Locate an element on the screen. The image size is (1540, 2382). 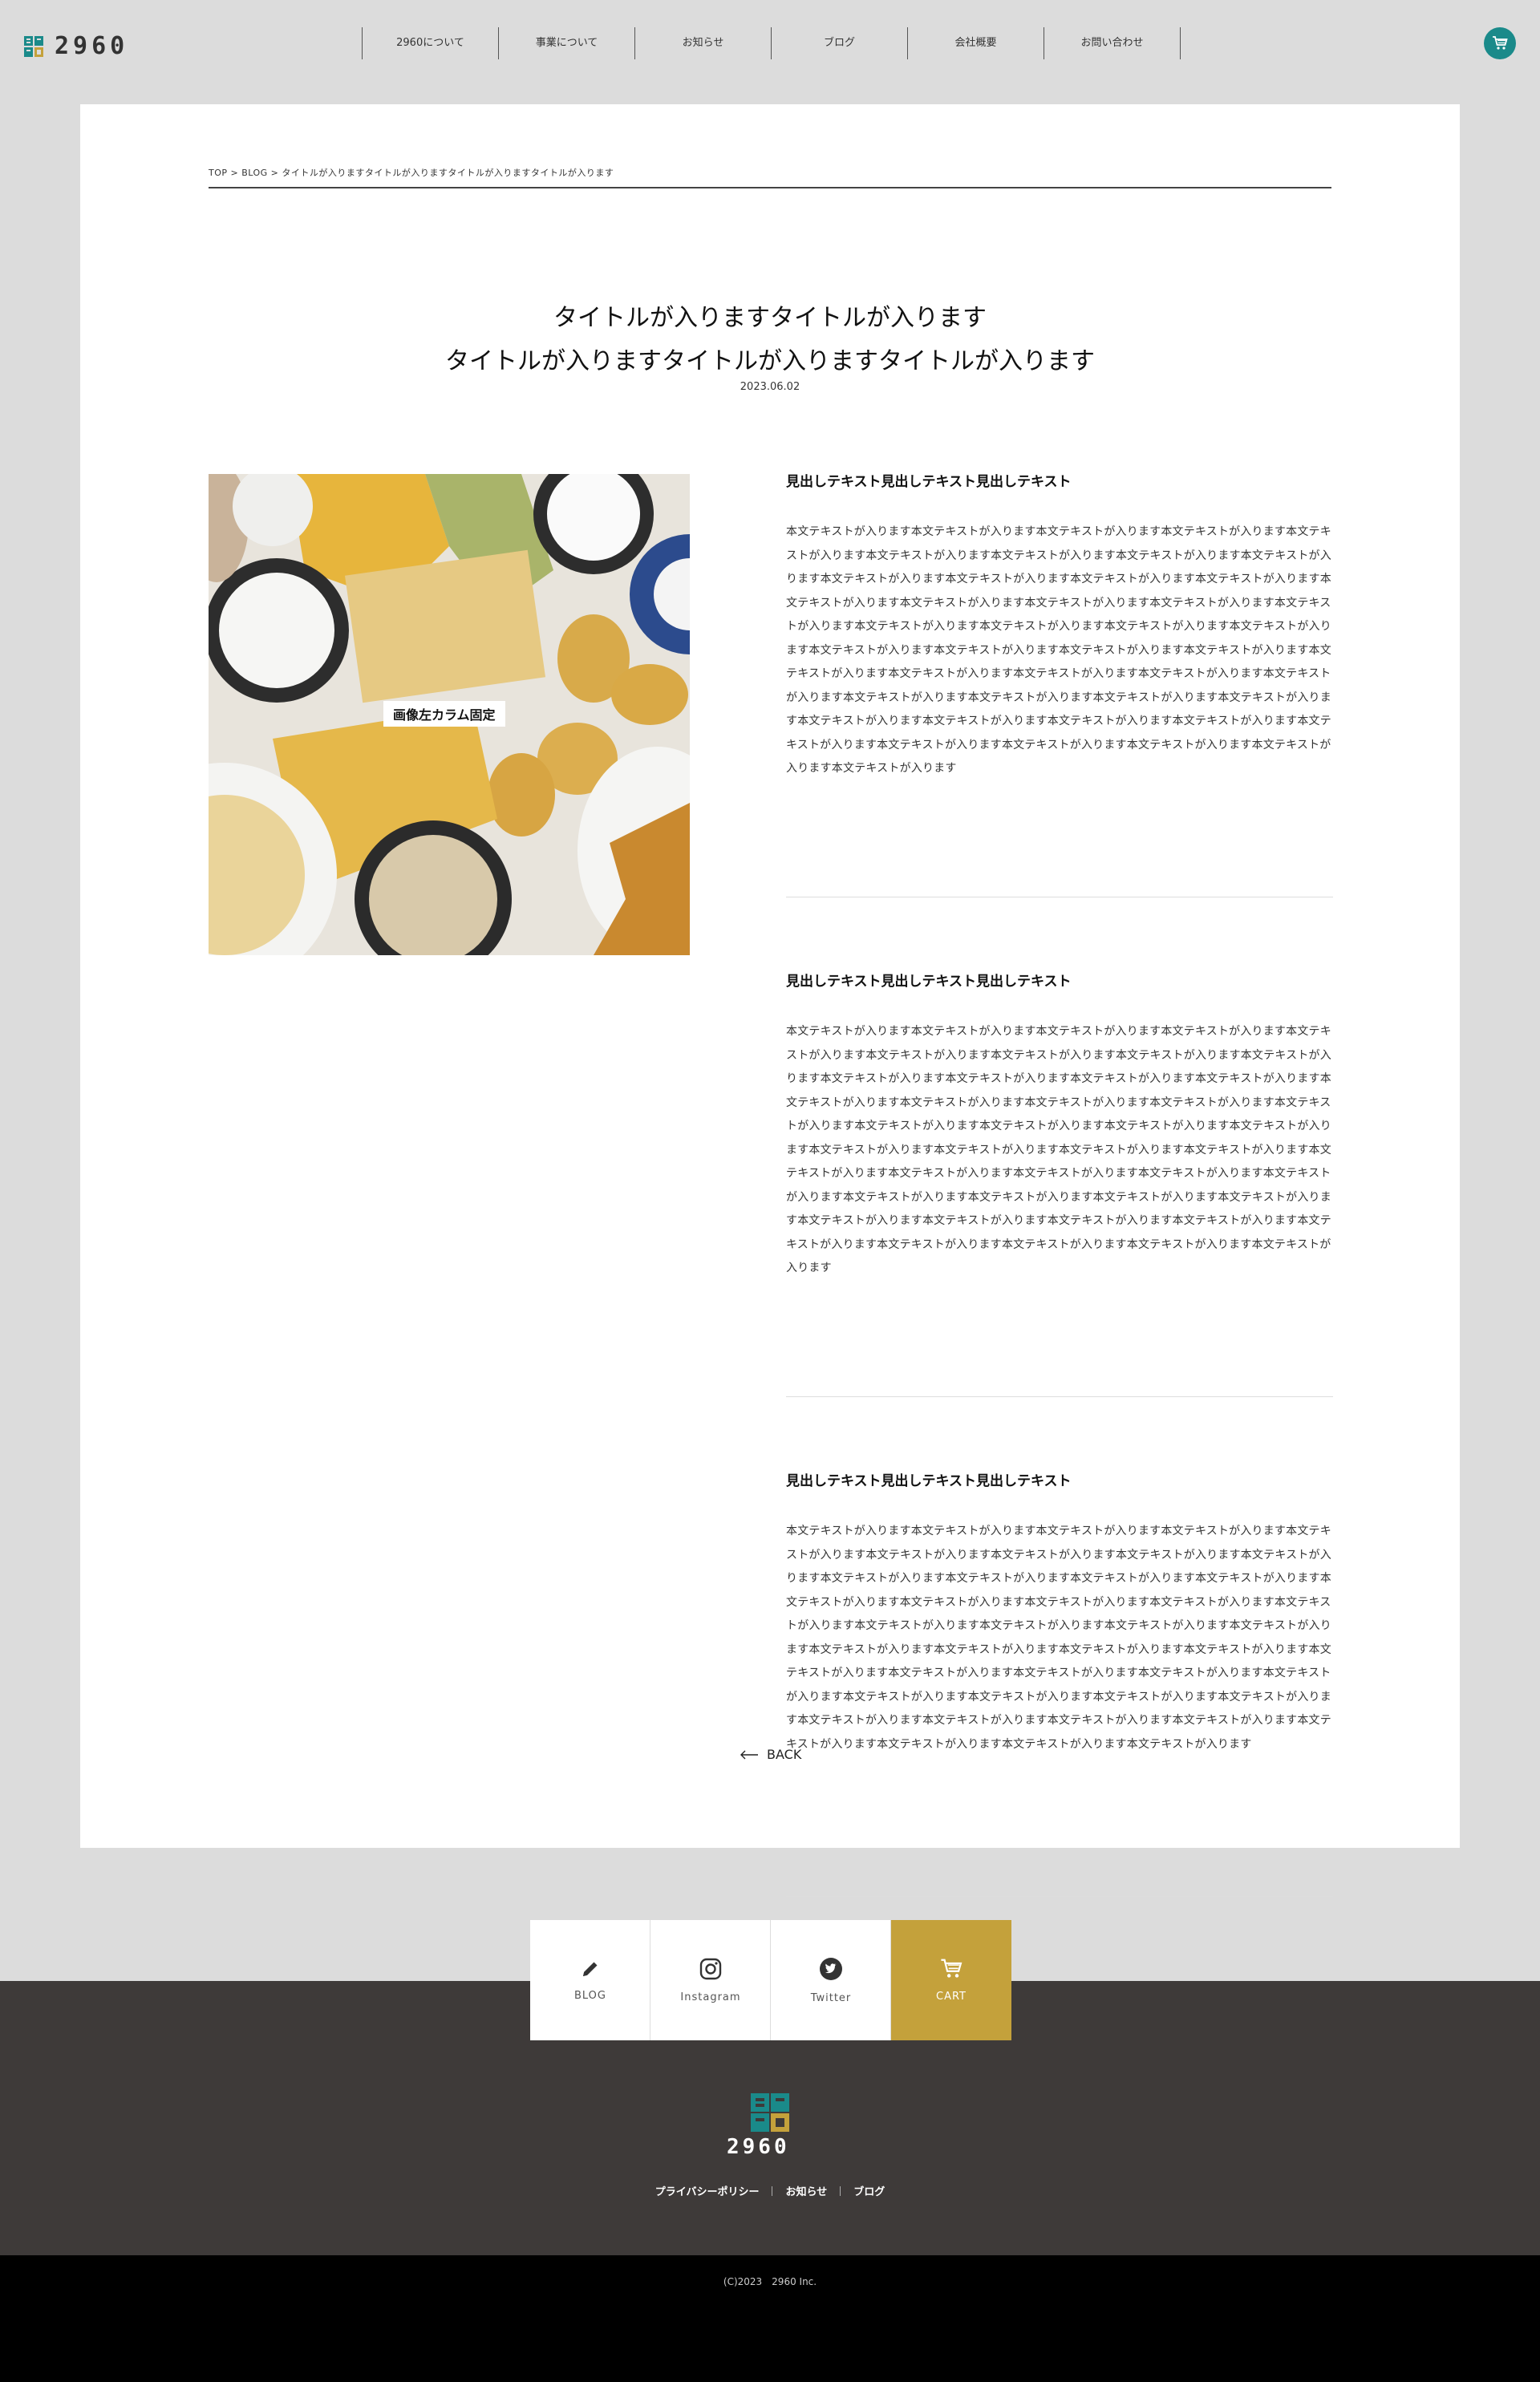
back-link: BACK is located at coordinates (771, 1754).